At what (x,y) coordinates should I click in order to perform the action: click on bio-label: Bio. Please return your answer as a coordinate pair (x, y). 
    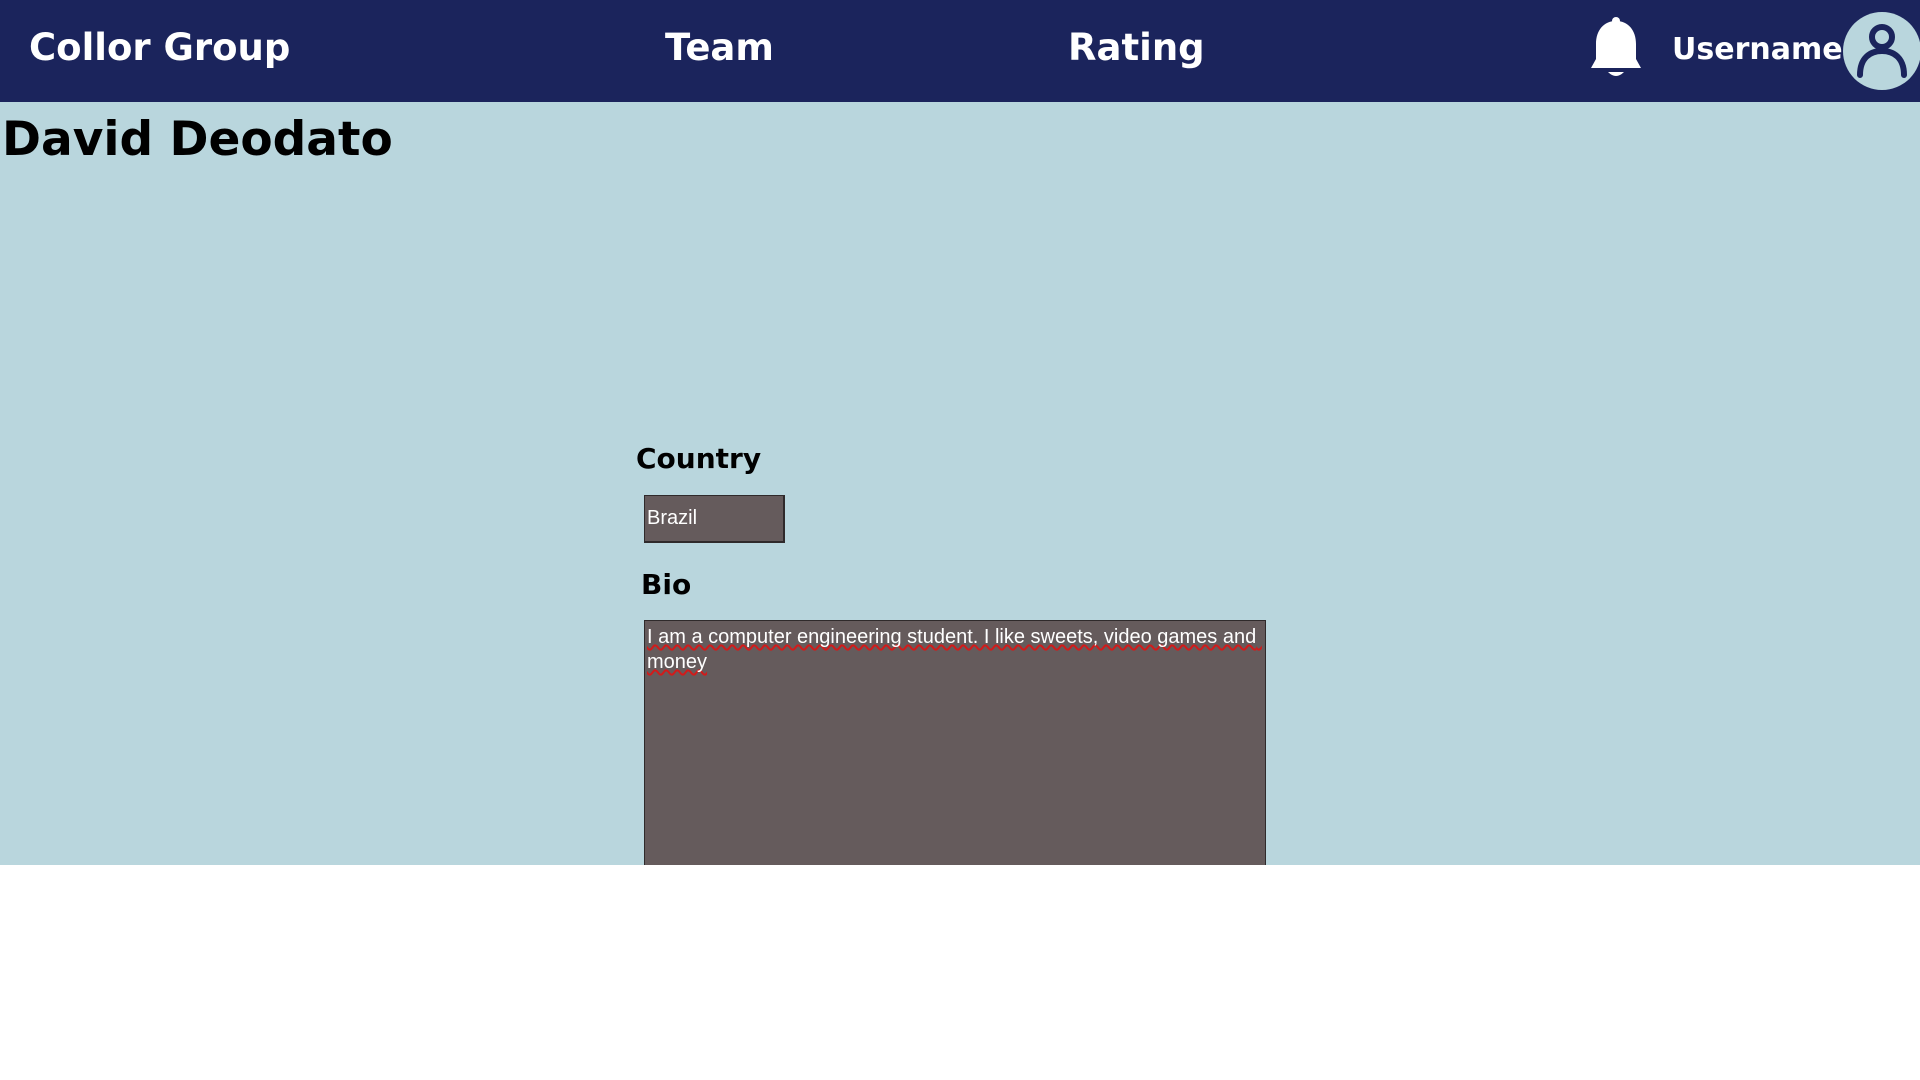
    Looking at the image, I should click on (666, 584).